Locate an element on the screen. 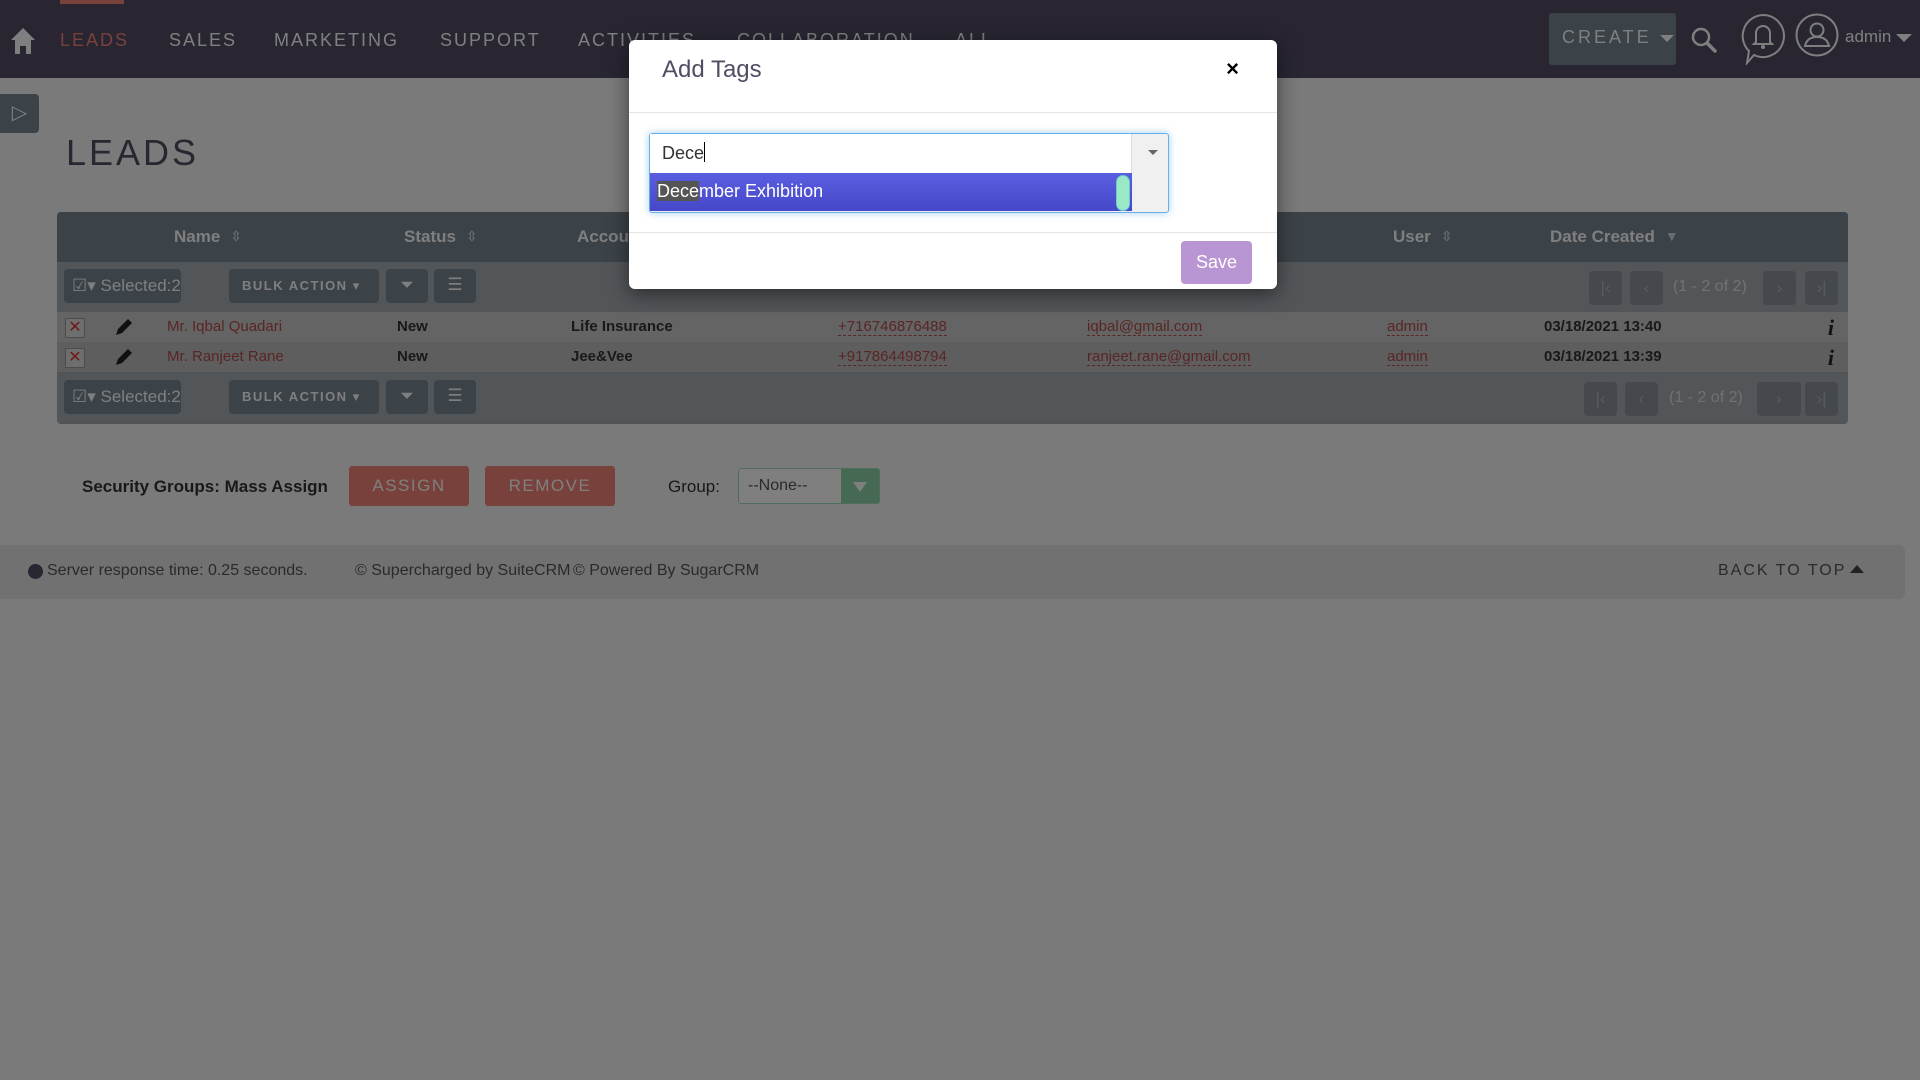 Image resolution: width=1920 pixels, height=1080 pixels. save-button: Save is located at coordinates (1216, 262).